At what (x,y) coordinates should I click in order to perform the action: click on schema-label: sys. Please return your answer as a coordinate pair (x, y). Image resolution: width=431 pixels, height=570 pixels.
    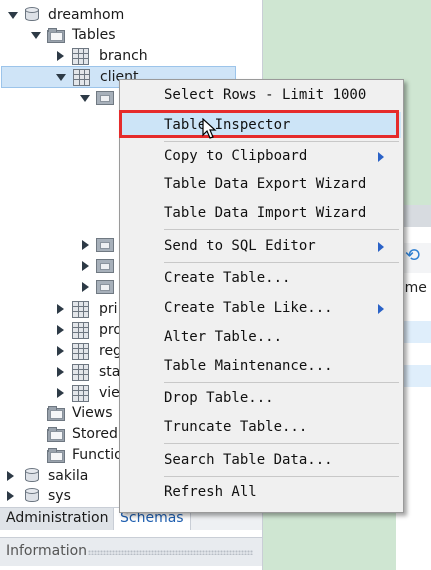
    Looking at the image, I should click on (59, 496).